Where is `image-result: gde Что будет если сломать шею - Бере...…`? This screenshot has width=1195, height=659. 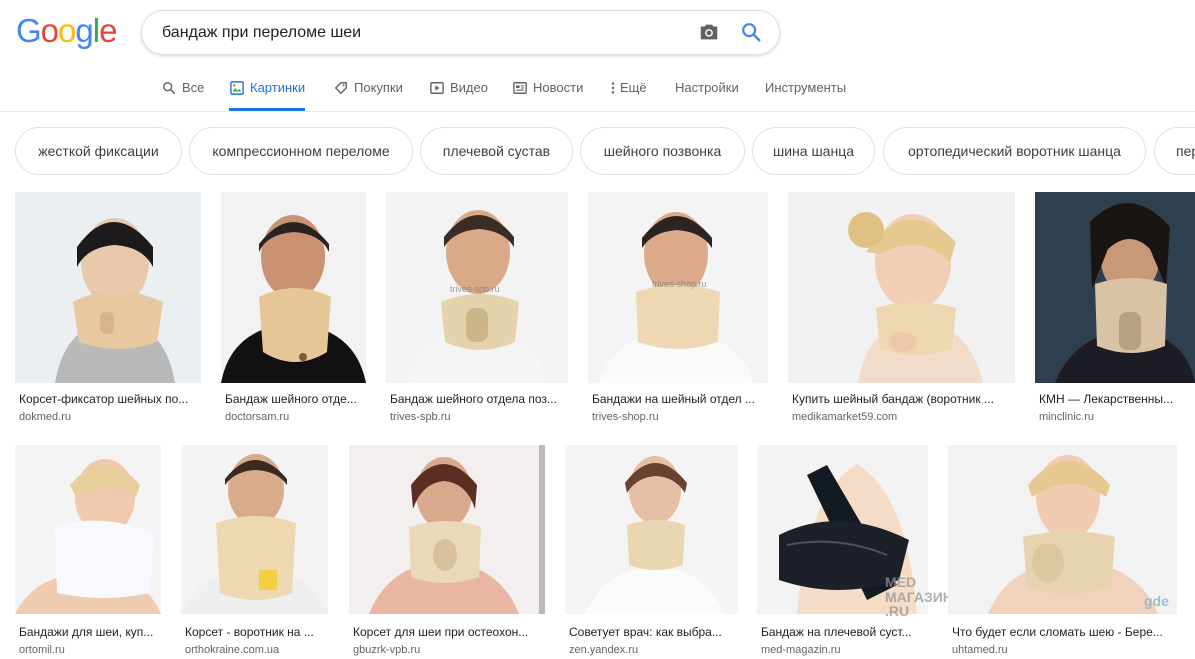
image-result: gde Что будет если сломать шею - Бере...… is located at coordinates (1063, 552).